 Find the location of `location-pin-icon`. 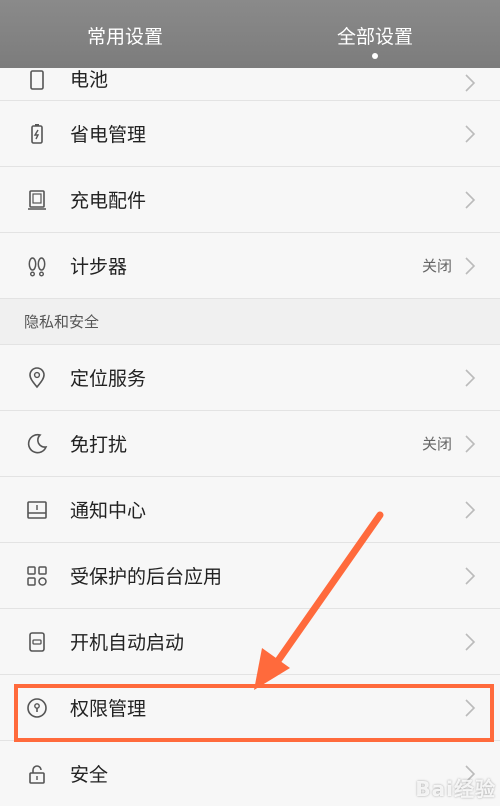

location-pin-icon is located at coordinates (37, 378).